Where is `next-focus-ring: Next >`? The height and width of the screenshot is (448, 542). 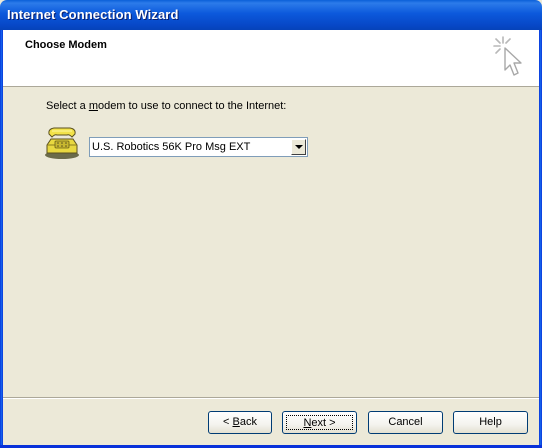
next-focus-ring: Next > is located at coordinates (319, 422).